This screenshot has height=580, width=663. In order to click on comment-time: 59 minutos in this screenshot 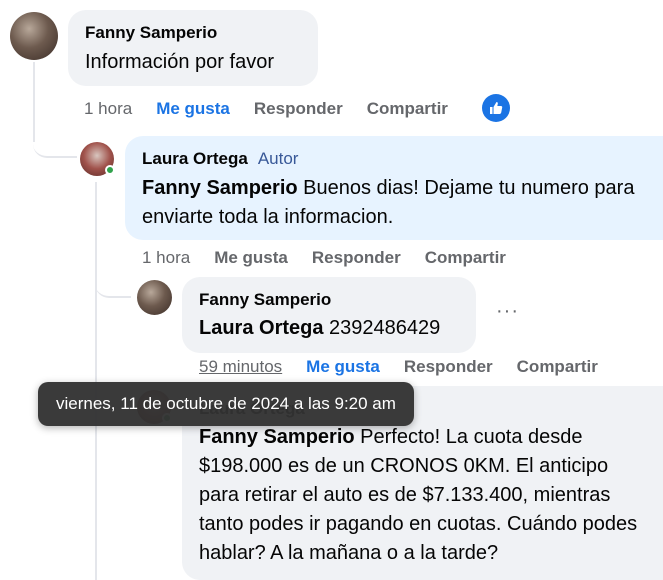, I will do `click(240, 367)`.